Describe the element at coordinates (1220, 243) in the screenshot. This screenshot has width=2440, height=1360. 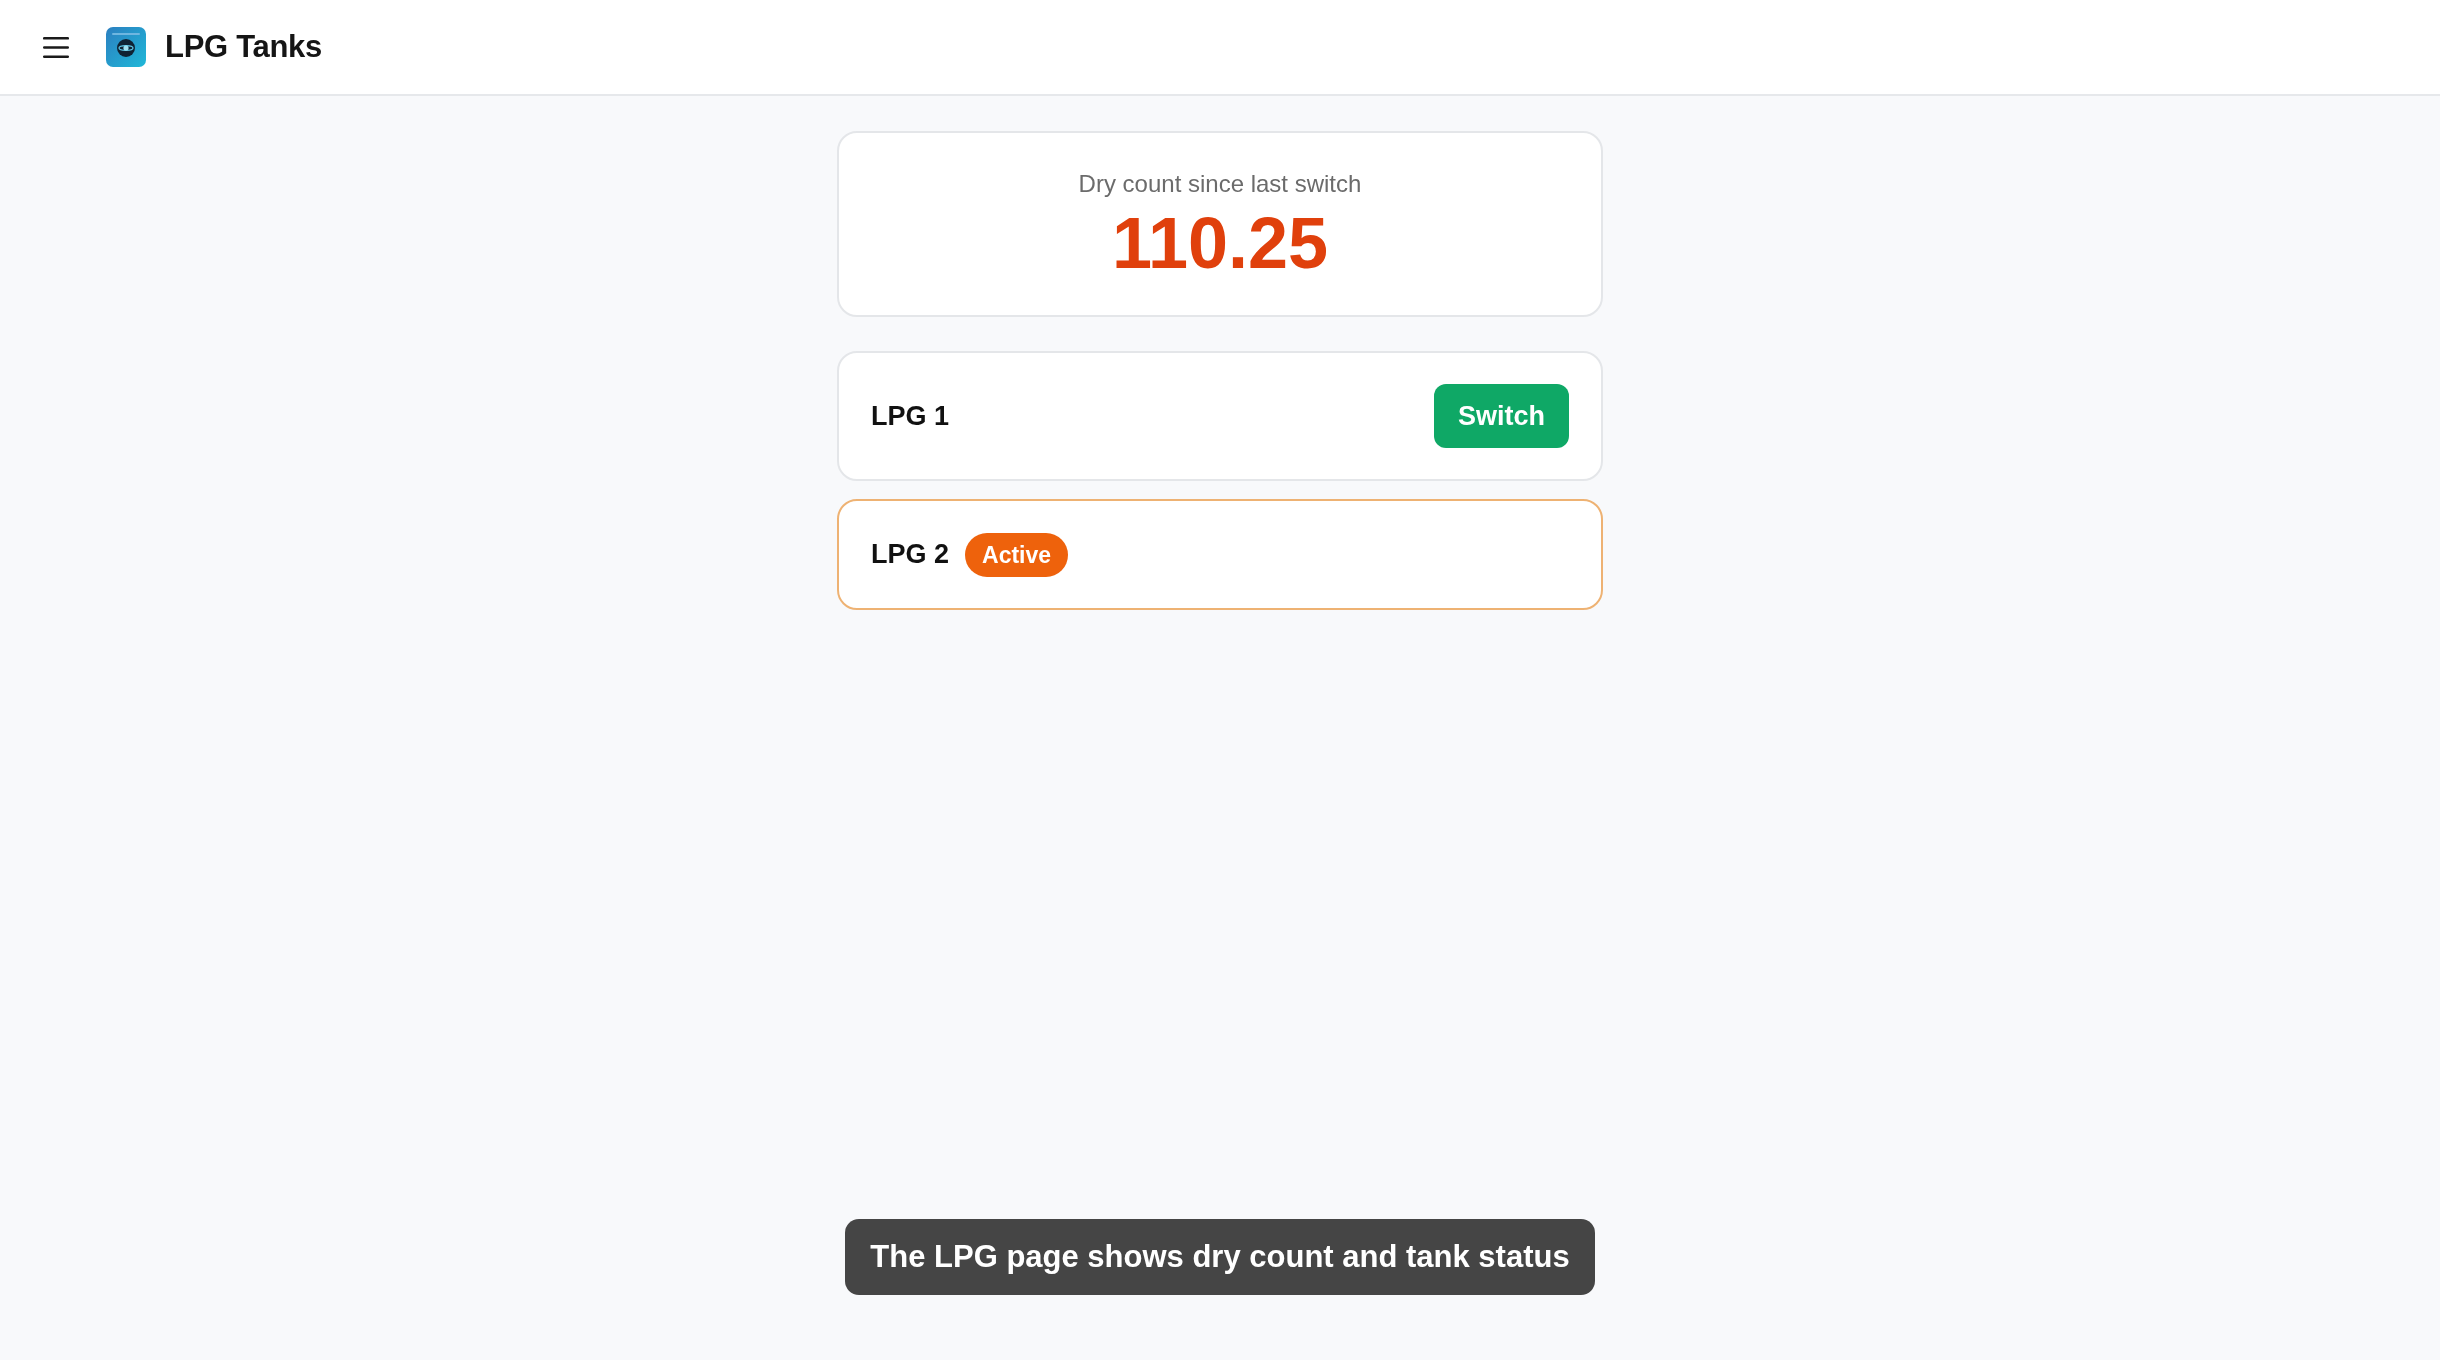
I see `dry-count-value: 110.25` at that location.